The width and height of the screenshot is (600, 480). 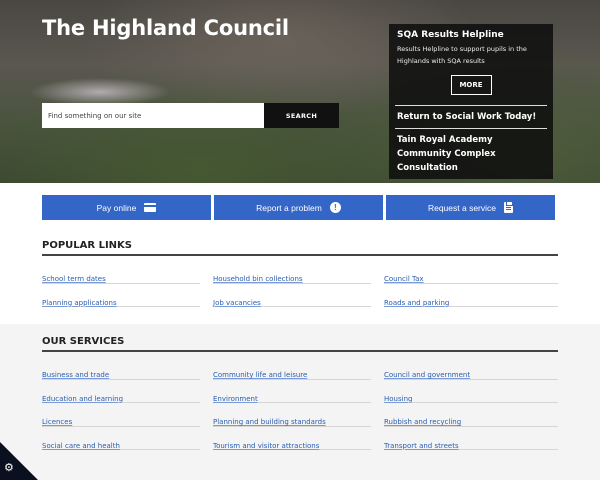 What do you see at coordinates (121, 295) in the screenshot?
I see `list-item: Planning applications` at bounding box center [121, 295].